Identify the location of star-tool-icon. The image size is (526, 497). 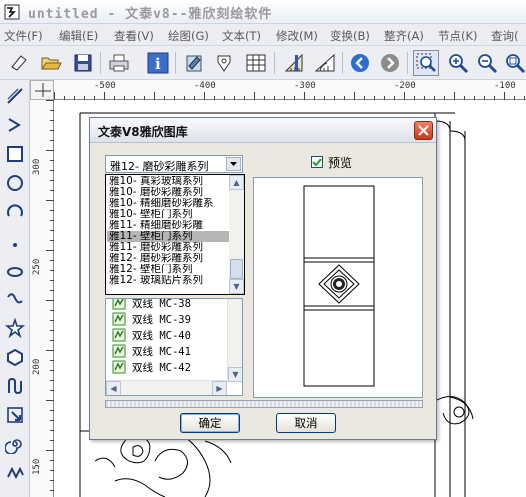
(15, 328).